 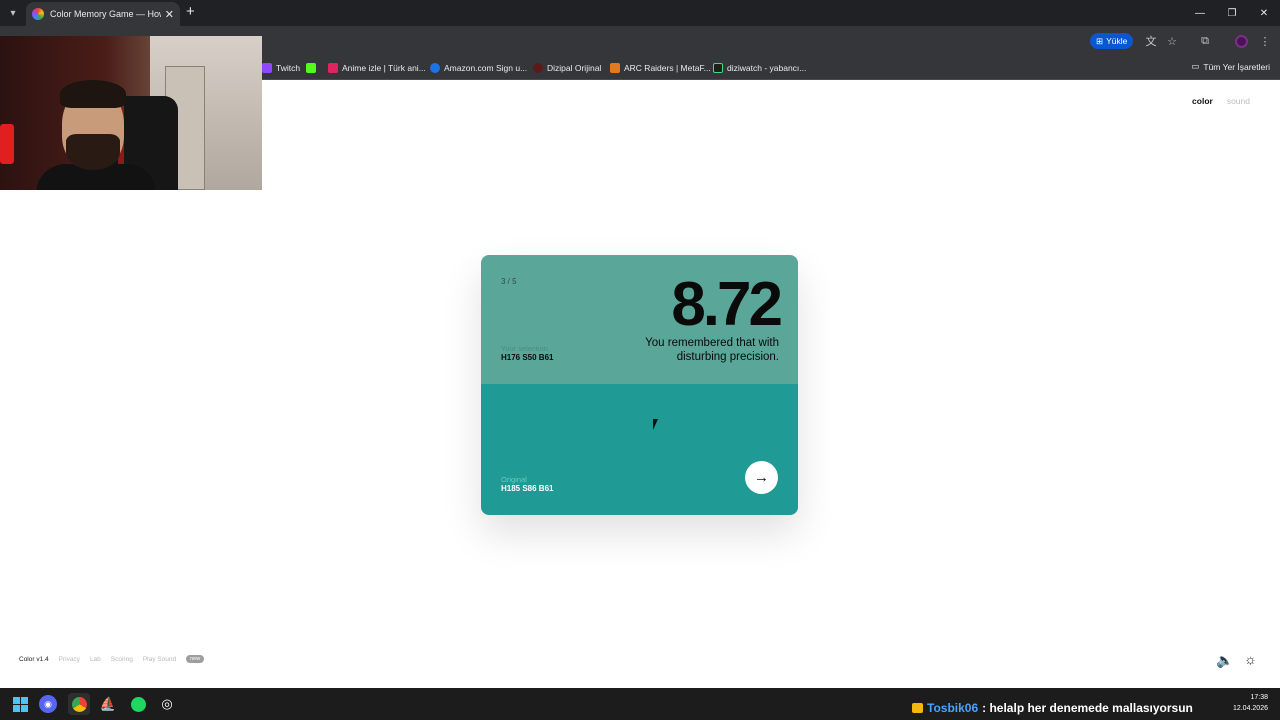 What do you see at coordinates (95, 659) in the screenshot?
I see `footer-link-lab: Lab` at bounding box center [95, 659].